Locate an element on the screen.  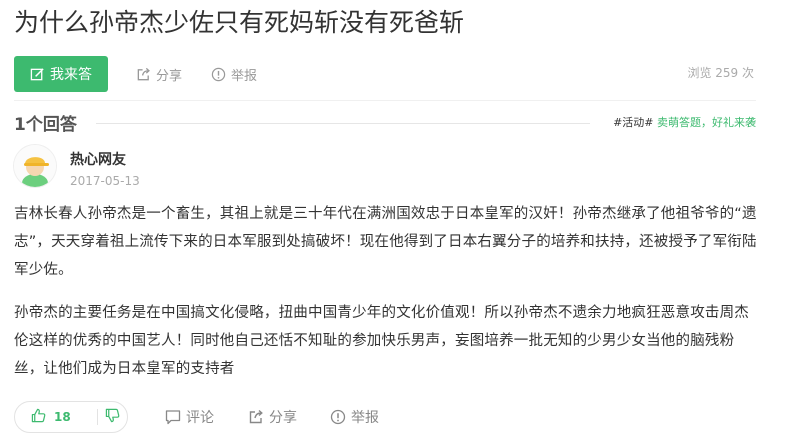
edit-icon is located at coordinates (37, 74).